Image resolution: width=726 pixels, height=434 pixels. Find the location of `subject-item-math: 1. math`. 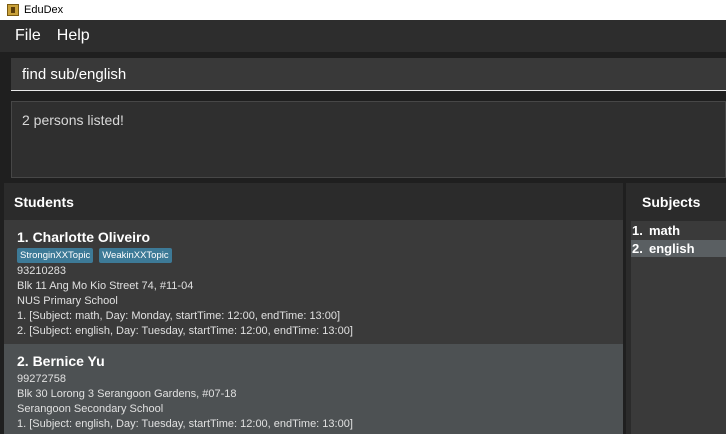

subject-item-math: 1. math is located at coordinates (678, 230).